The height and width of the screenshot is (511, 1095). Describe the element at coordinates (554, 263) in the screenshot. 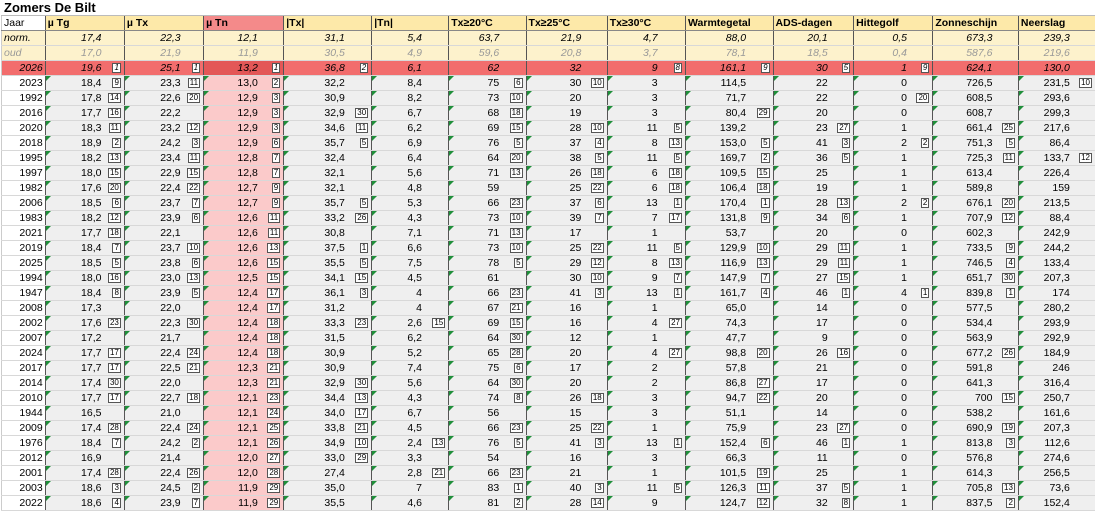

I see `value-cell: 29` at that location.